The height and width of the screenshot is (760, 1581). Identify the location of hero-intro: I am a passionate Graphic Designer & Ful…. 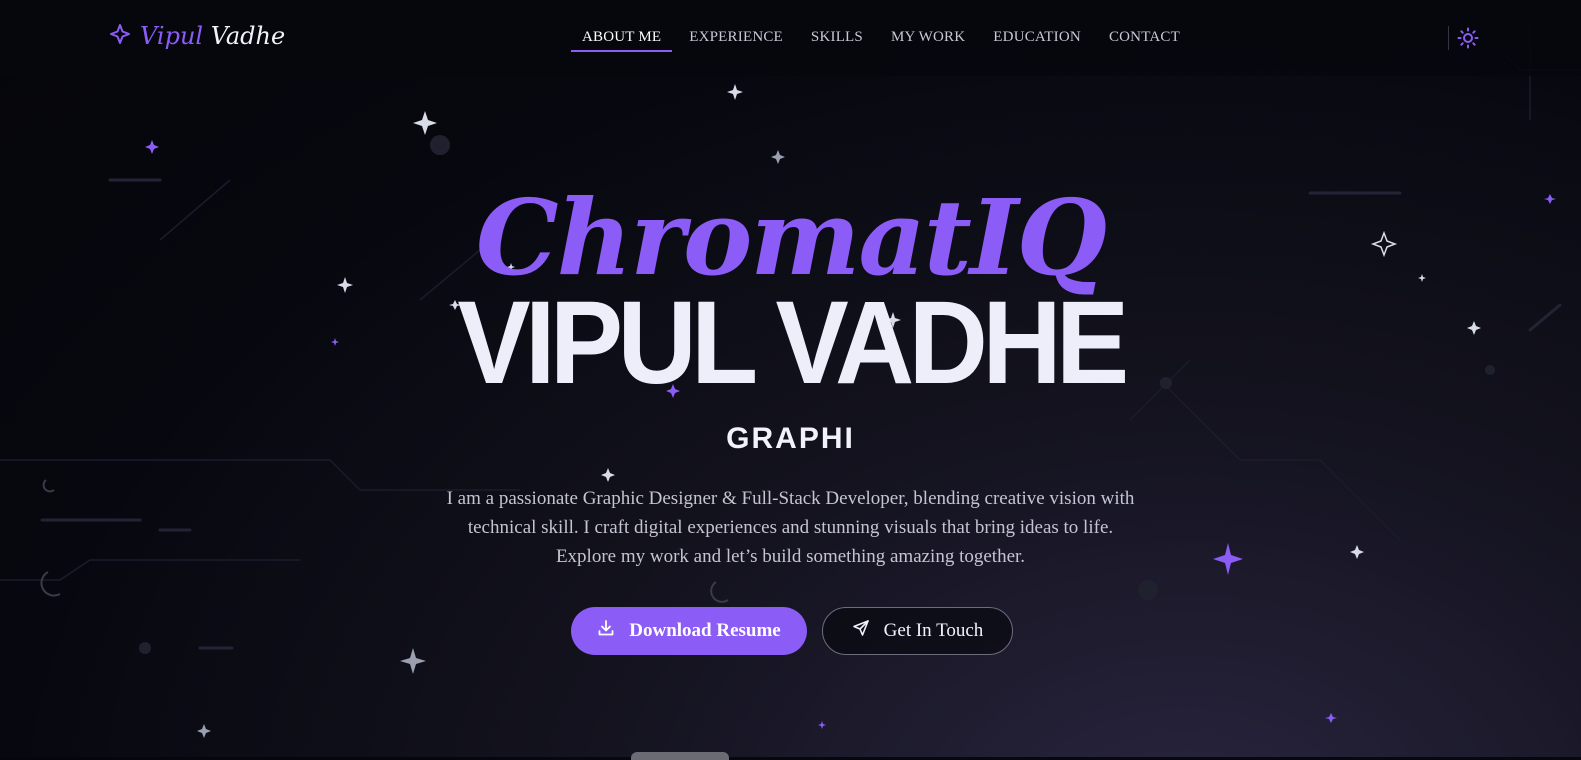
(790, 527).